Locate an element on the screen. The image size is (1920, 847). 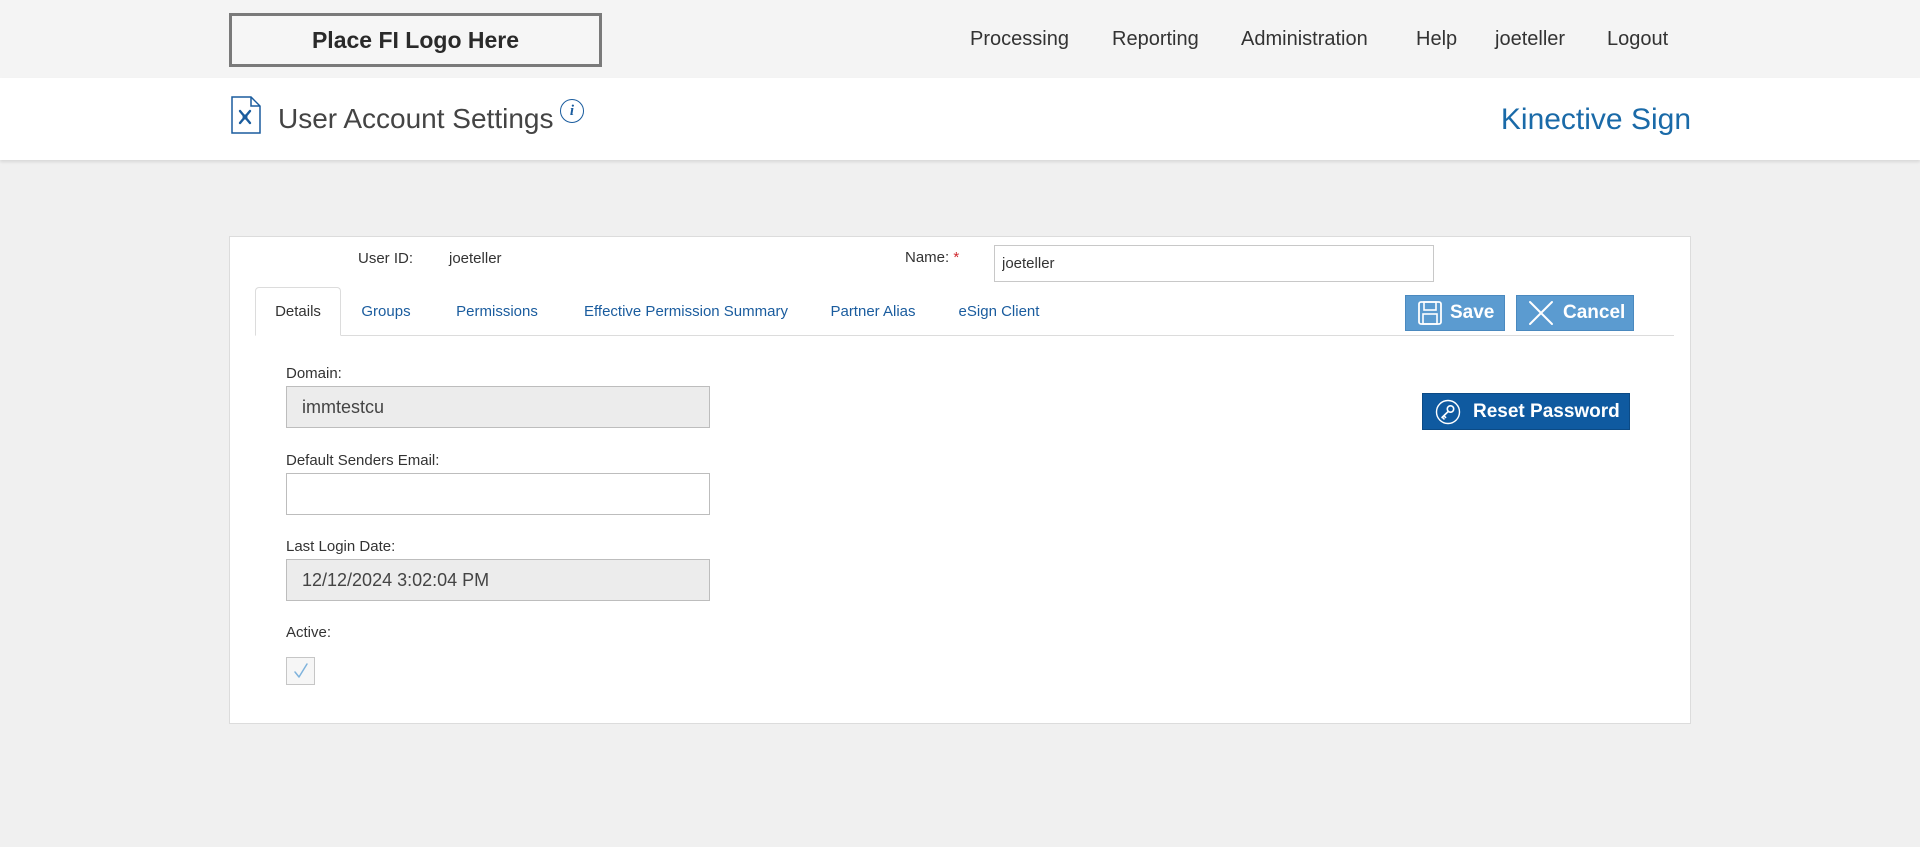
product-name: Kinective Sign is located at coordinates (1595, 119).